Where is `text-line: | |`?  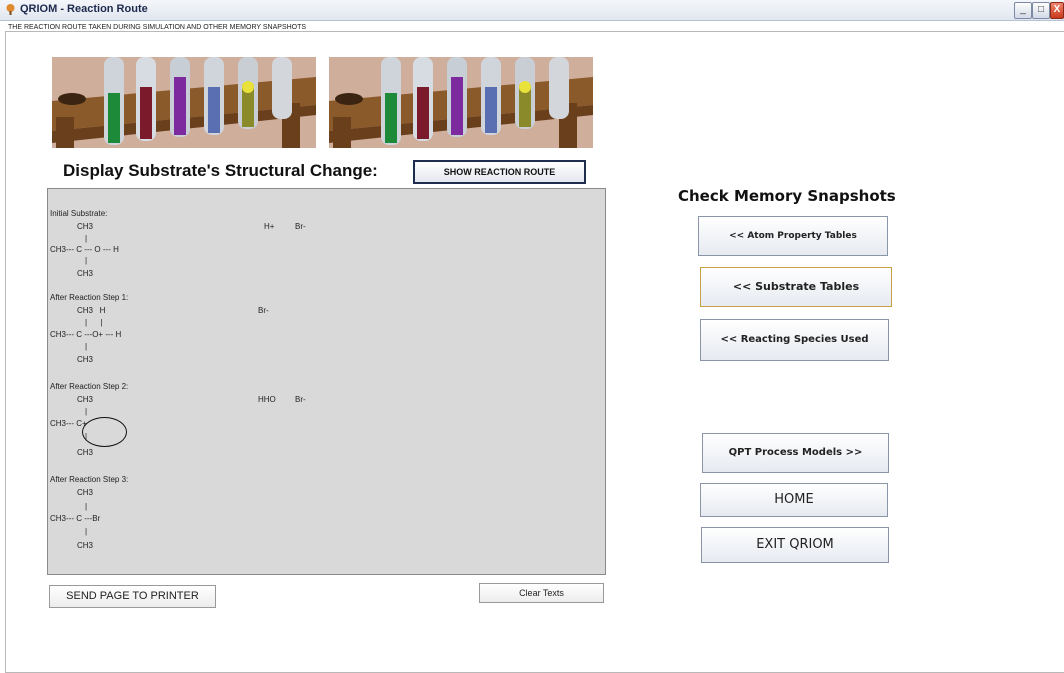 text-line: | | is located at coordinates (94, 322).